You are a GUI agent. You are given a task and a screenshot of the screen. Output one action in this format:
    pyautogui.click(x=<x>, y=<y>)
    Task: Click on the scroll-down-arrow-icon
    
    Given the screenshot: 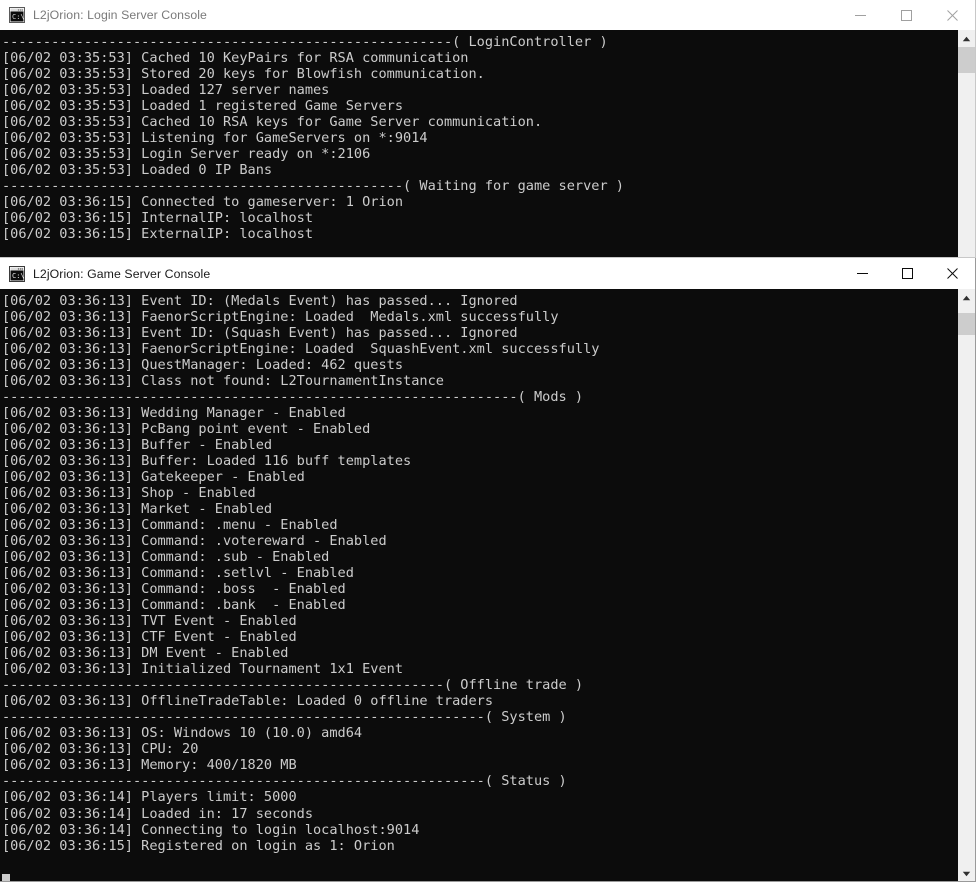 What is the action you would take?
    pyautogui.click(x=966, y=873)
    